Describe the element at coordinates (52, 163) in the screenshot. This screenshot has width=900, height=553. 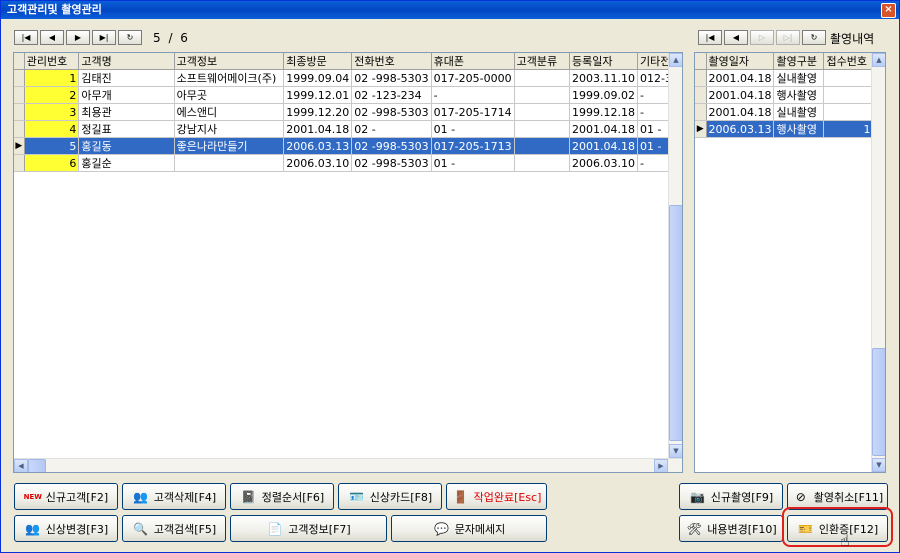
I see `customer-id: 6` at that location.